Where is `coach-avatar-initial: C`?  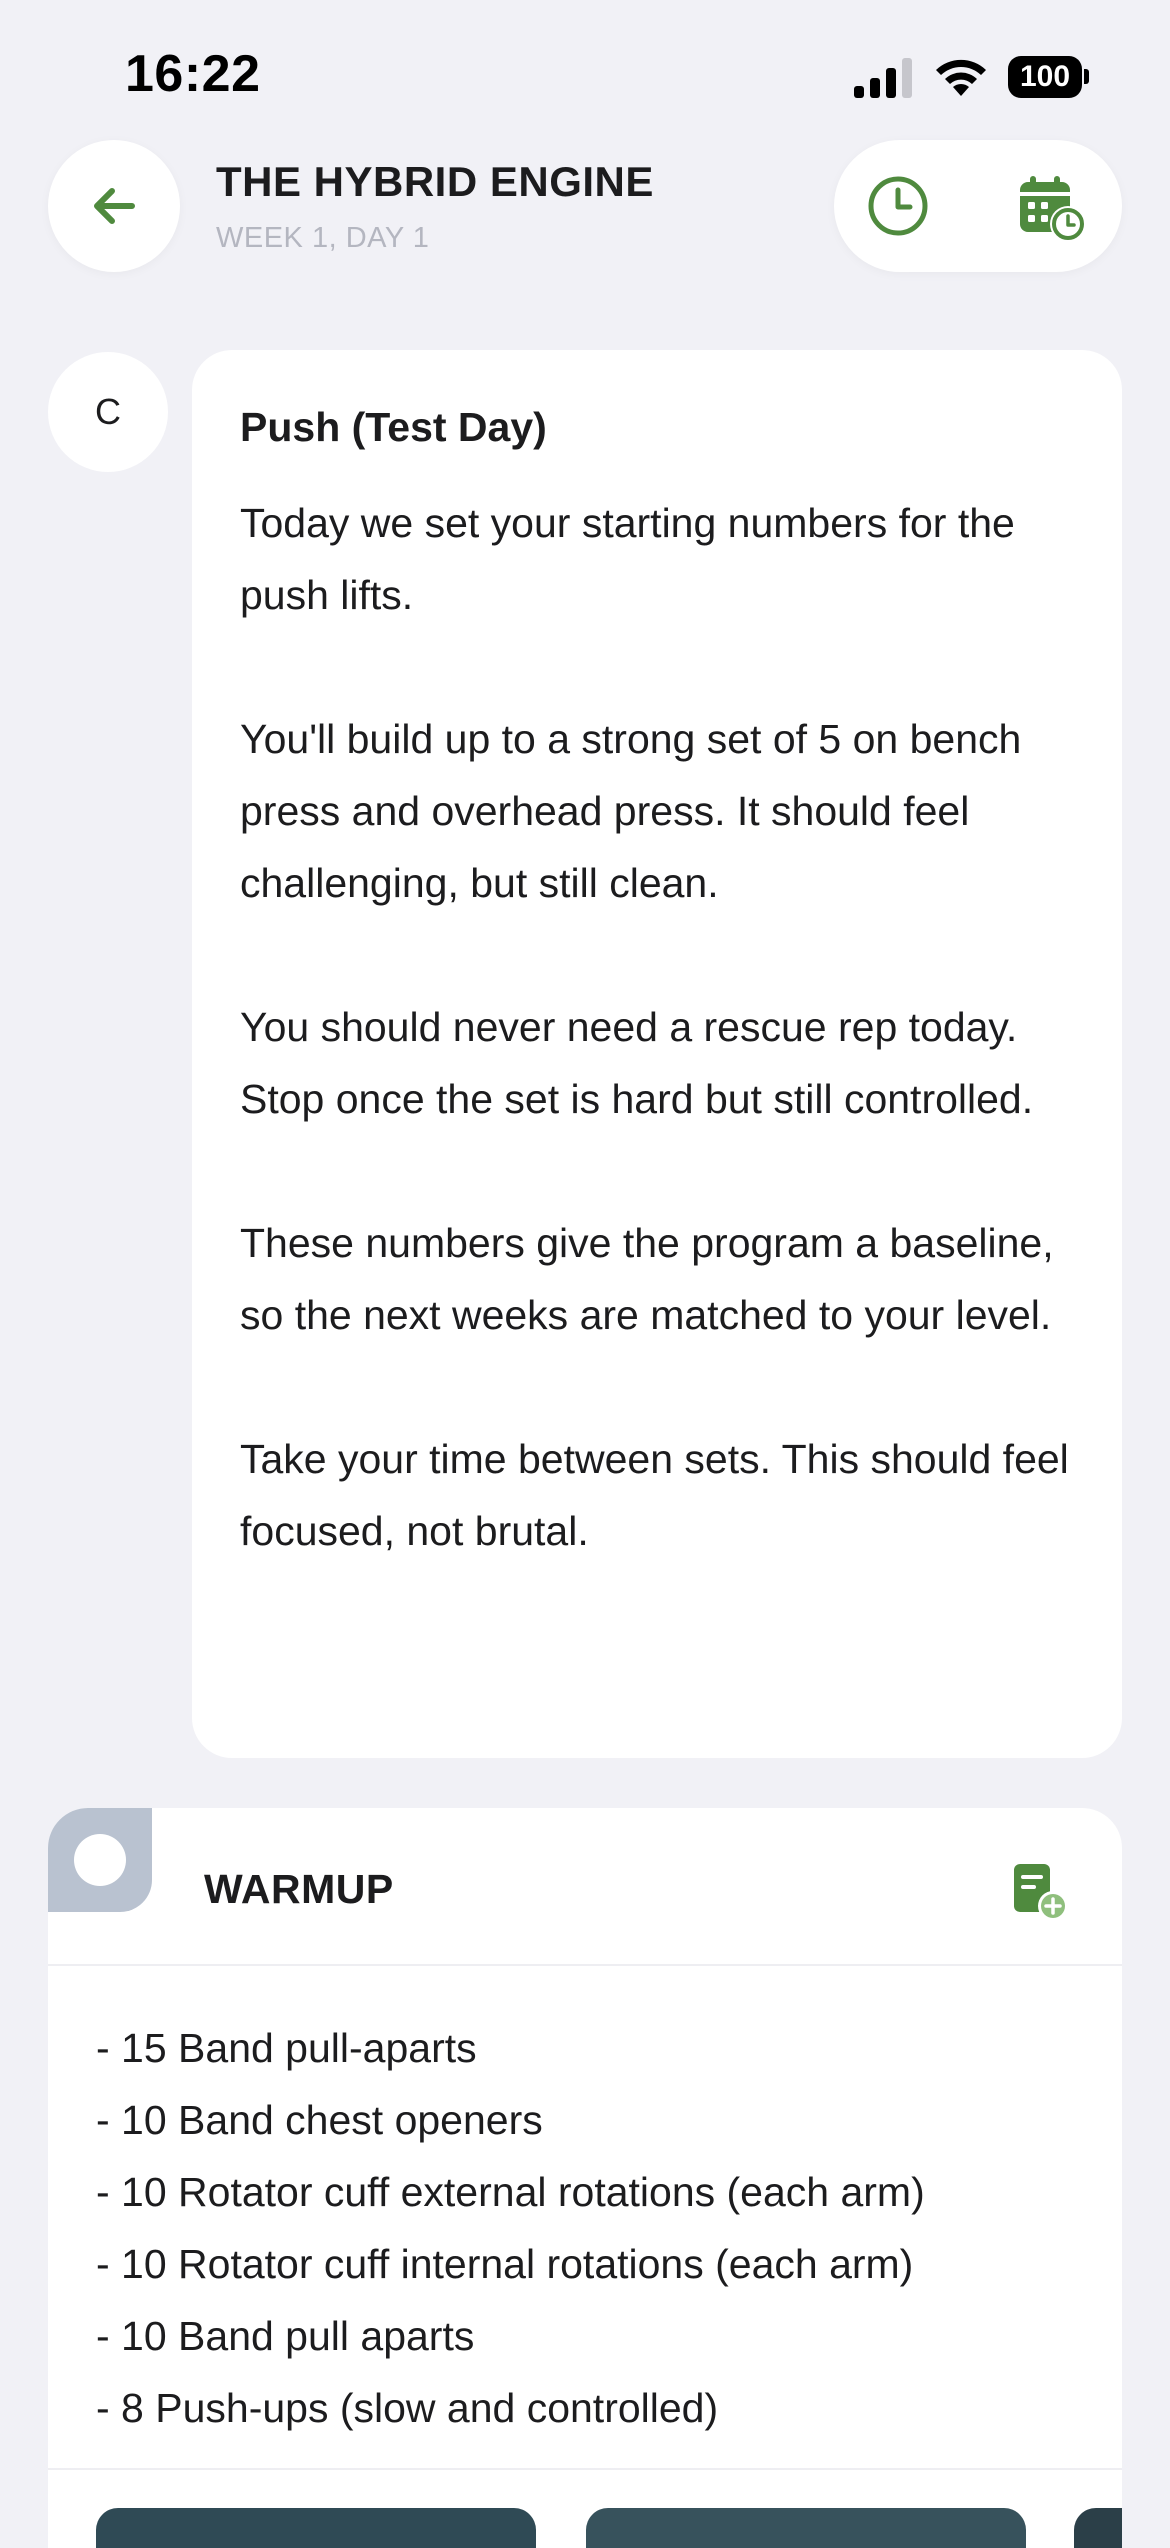 coach-avatar-initial: C is located at coordinates (108, 411).